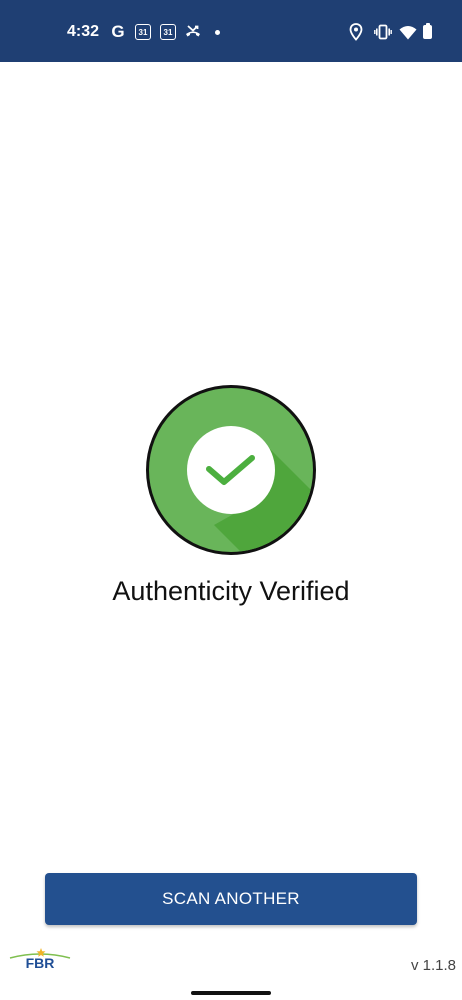 The image size is (462, 1000). What do you see at coordinates (427, 31) in the screenshot?
I see `battery-icon` at bounding box center [427, 31].